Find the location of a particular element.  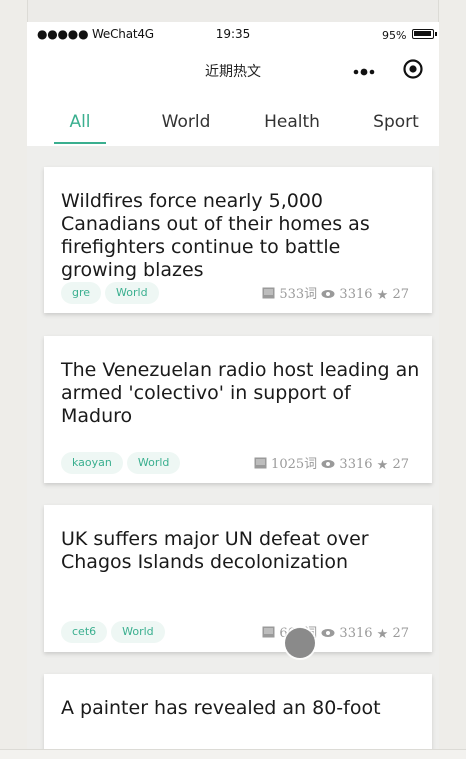

nav-bar: 近期热文 is located at coordinates (233, 71).